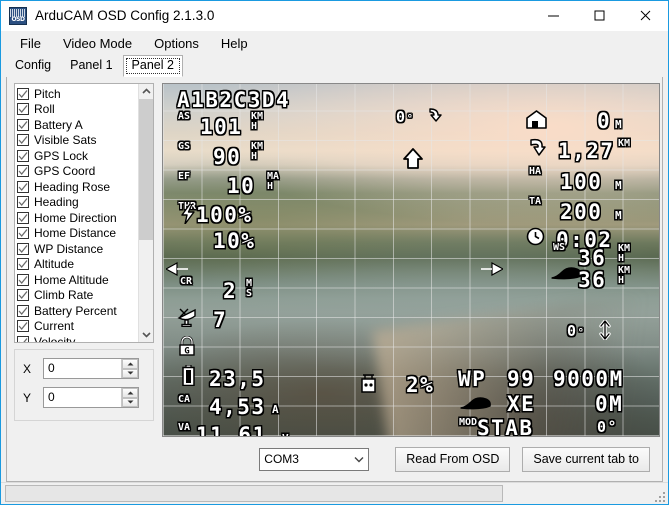 This screenshot has height=505, width=669. I want to click on osd-wp-number: 99, so click(521, 379).